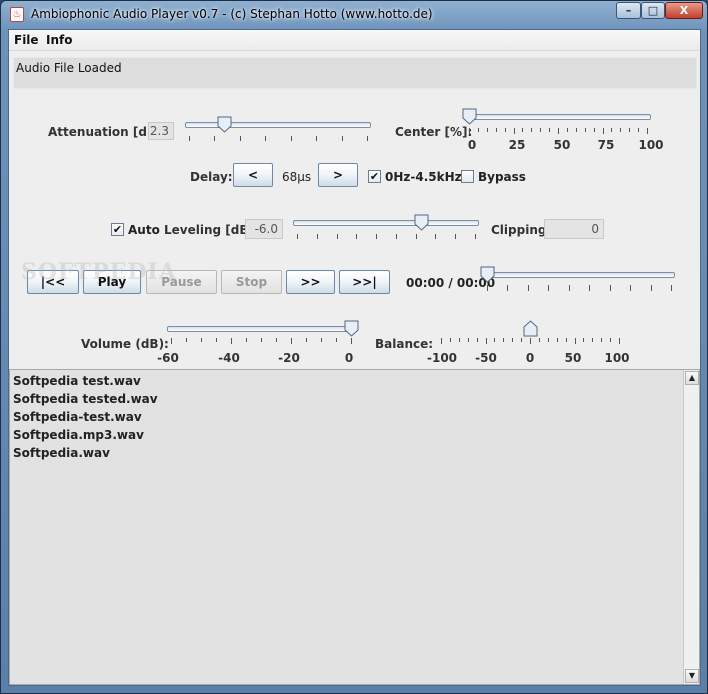  What do you see at coordinates (17, 14) in the screenshot?
I see `java-app-icon: ♨` at bounding box center [17, 14].